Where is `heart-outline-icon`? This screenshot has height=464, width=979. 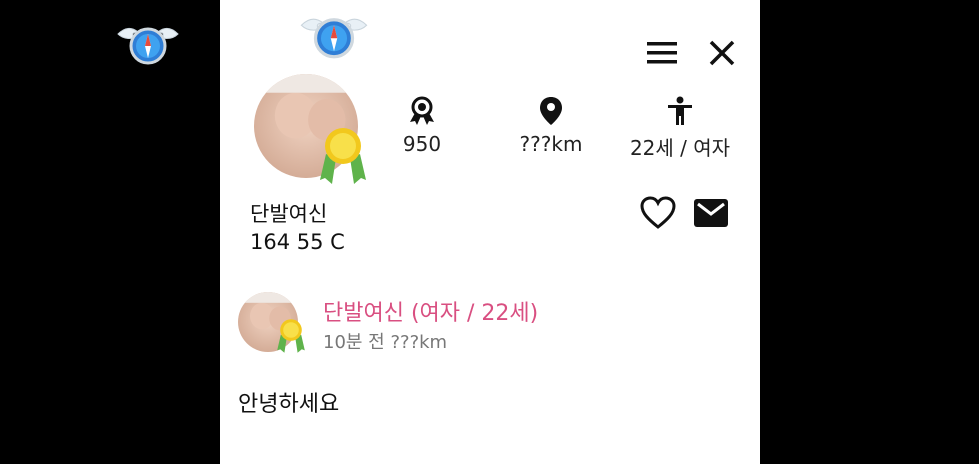
heart-outline-icon is located at coordinates (658, 213).